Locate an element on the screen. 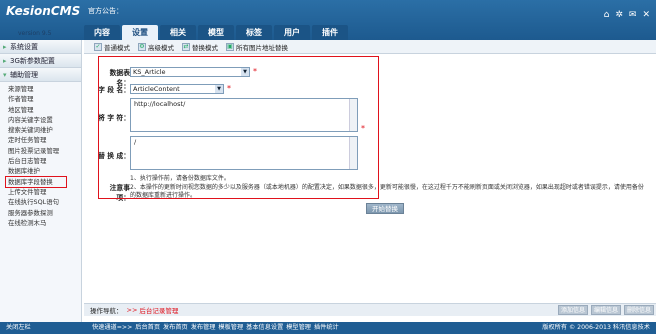 This screenshot has height=334, width=656. gear-icon: ✲ is located at coordinates (619, 15).